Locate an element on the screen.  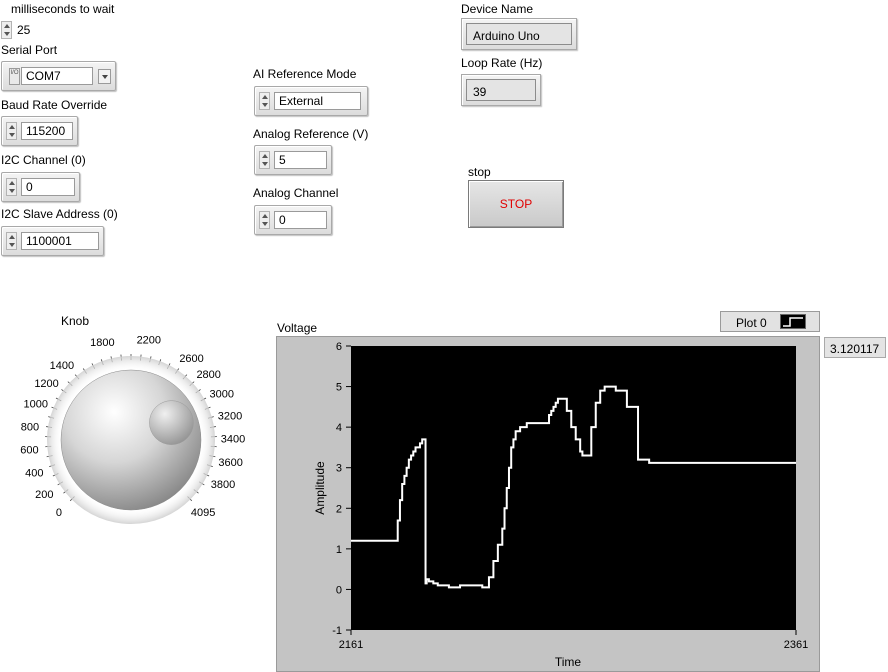
i2c-slave-spinner is located at coordinates (11, 241).